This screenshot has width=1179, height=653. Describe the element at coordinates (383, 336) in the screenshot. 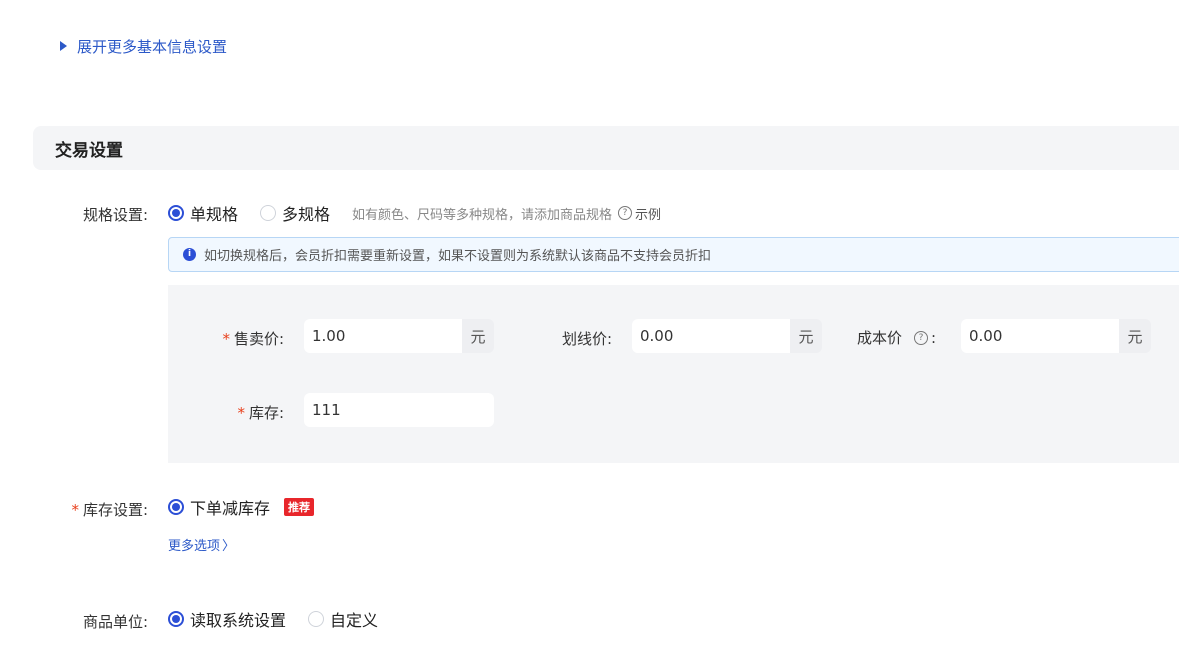

I see `sale-price-input: 1.00` at that location.